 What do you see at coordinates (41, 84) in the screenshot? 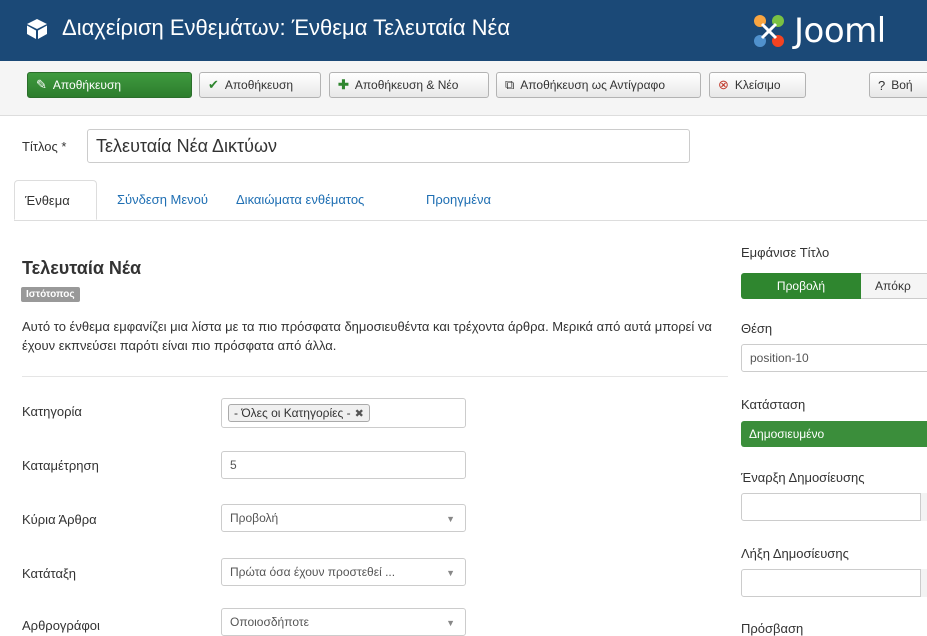
I see `edit-icon: ✎` at bounding box center [41, 84].